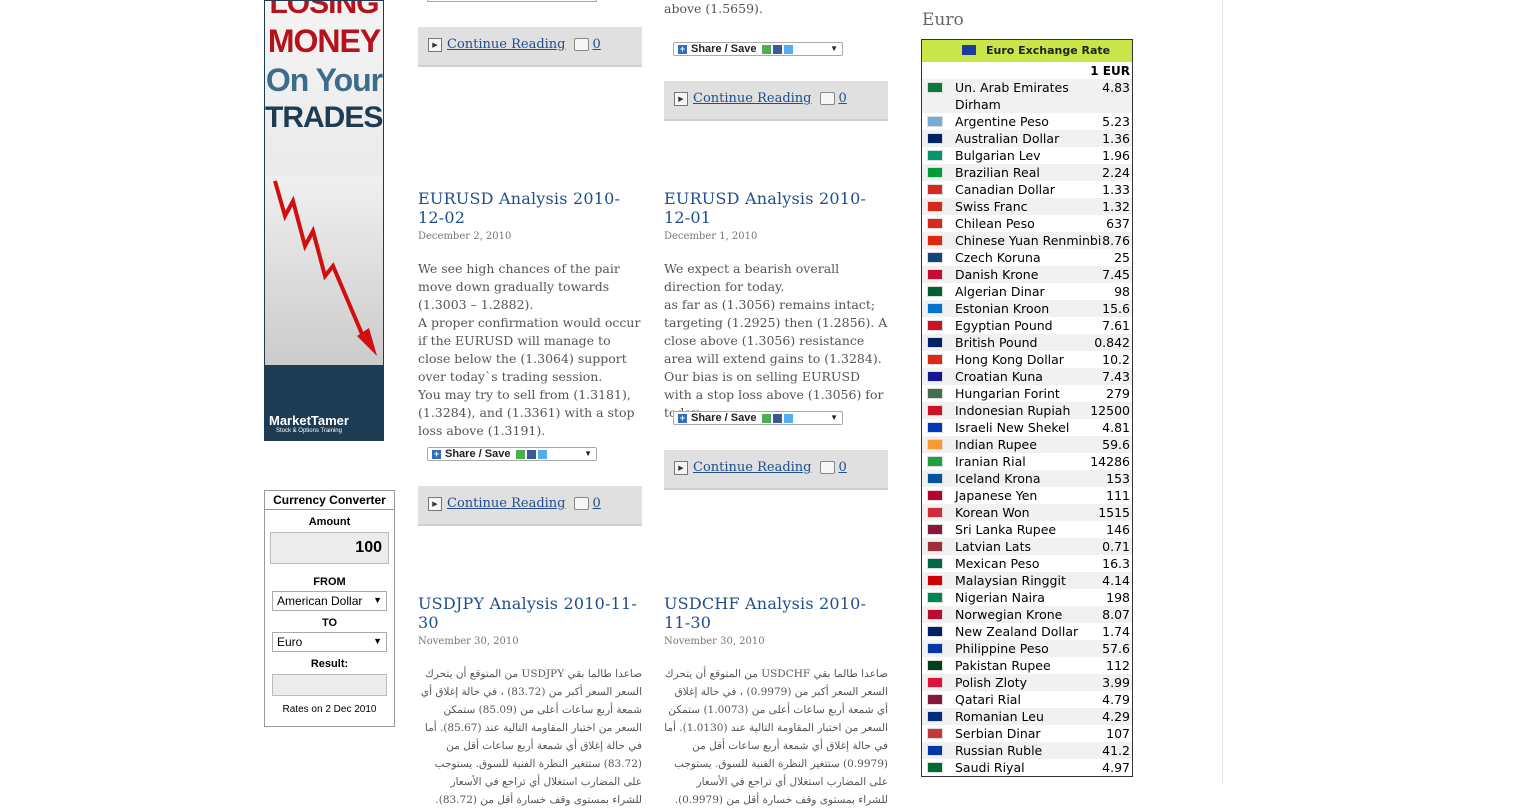 This screenshot has height=809, width=1523. Describe the element at coordinates (1116, 750) in the screenshot. I see `rate-value: 41.2` at that location.